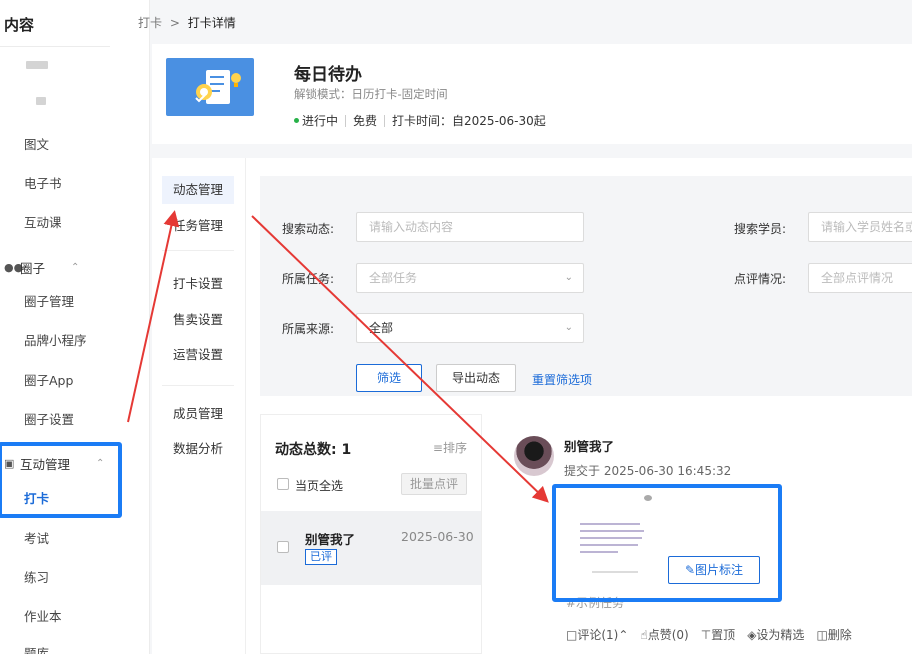 This screenshot has width=912, height=654. Describe the element at coordinates (330, 539) in the screenshot. I see `row-name: 别管我了` at that location.